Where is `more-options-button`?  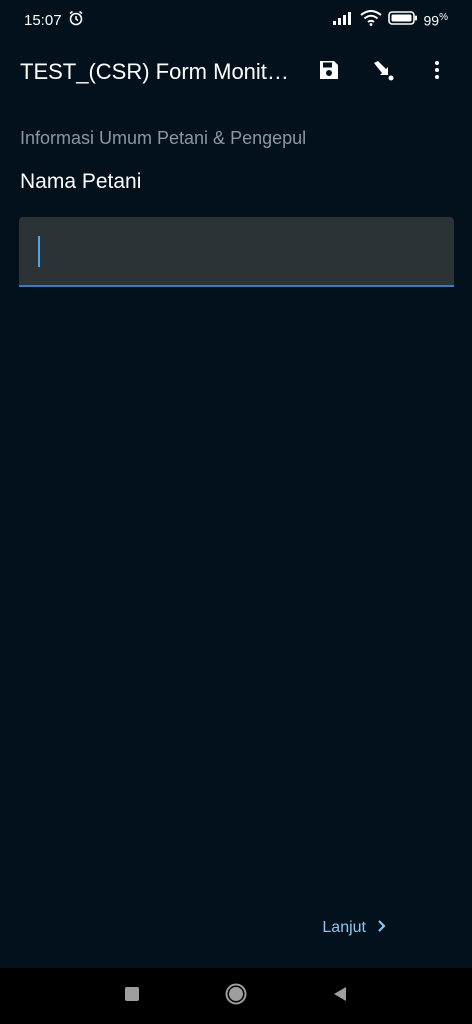 more-options-button is located at coordinates (437, 72).